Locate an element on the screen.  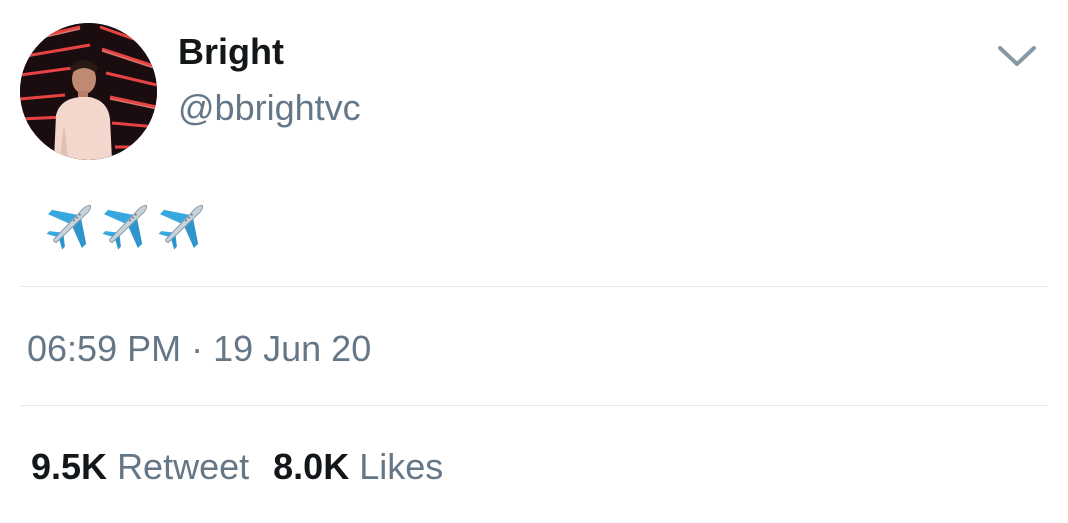
chevron-down-icon is located at coordinates (1017, 55).